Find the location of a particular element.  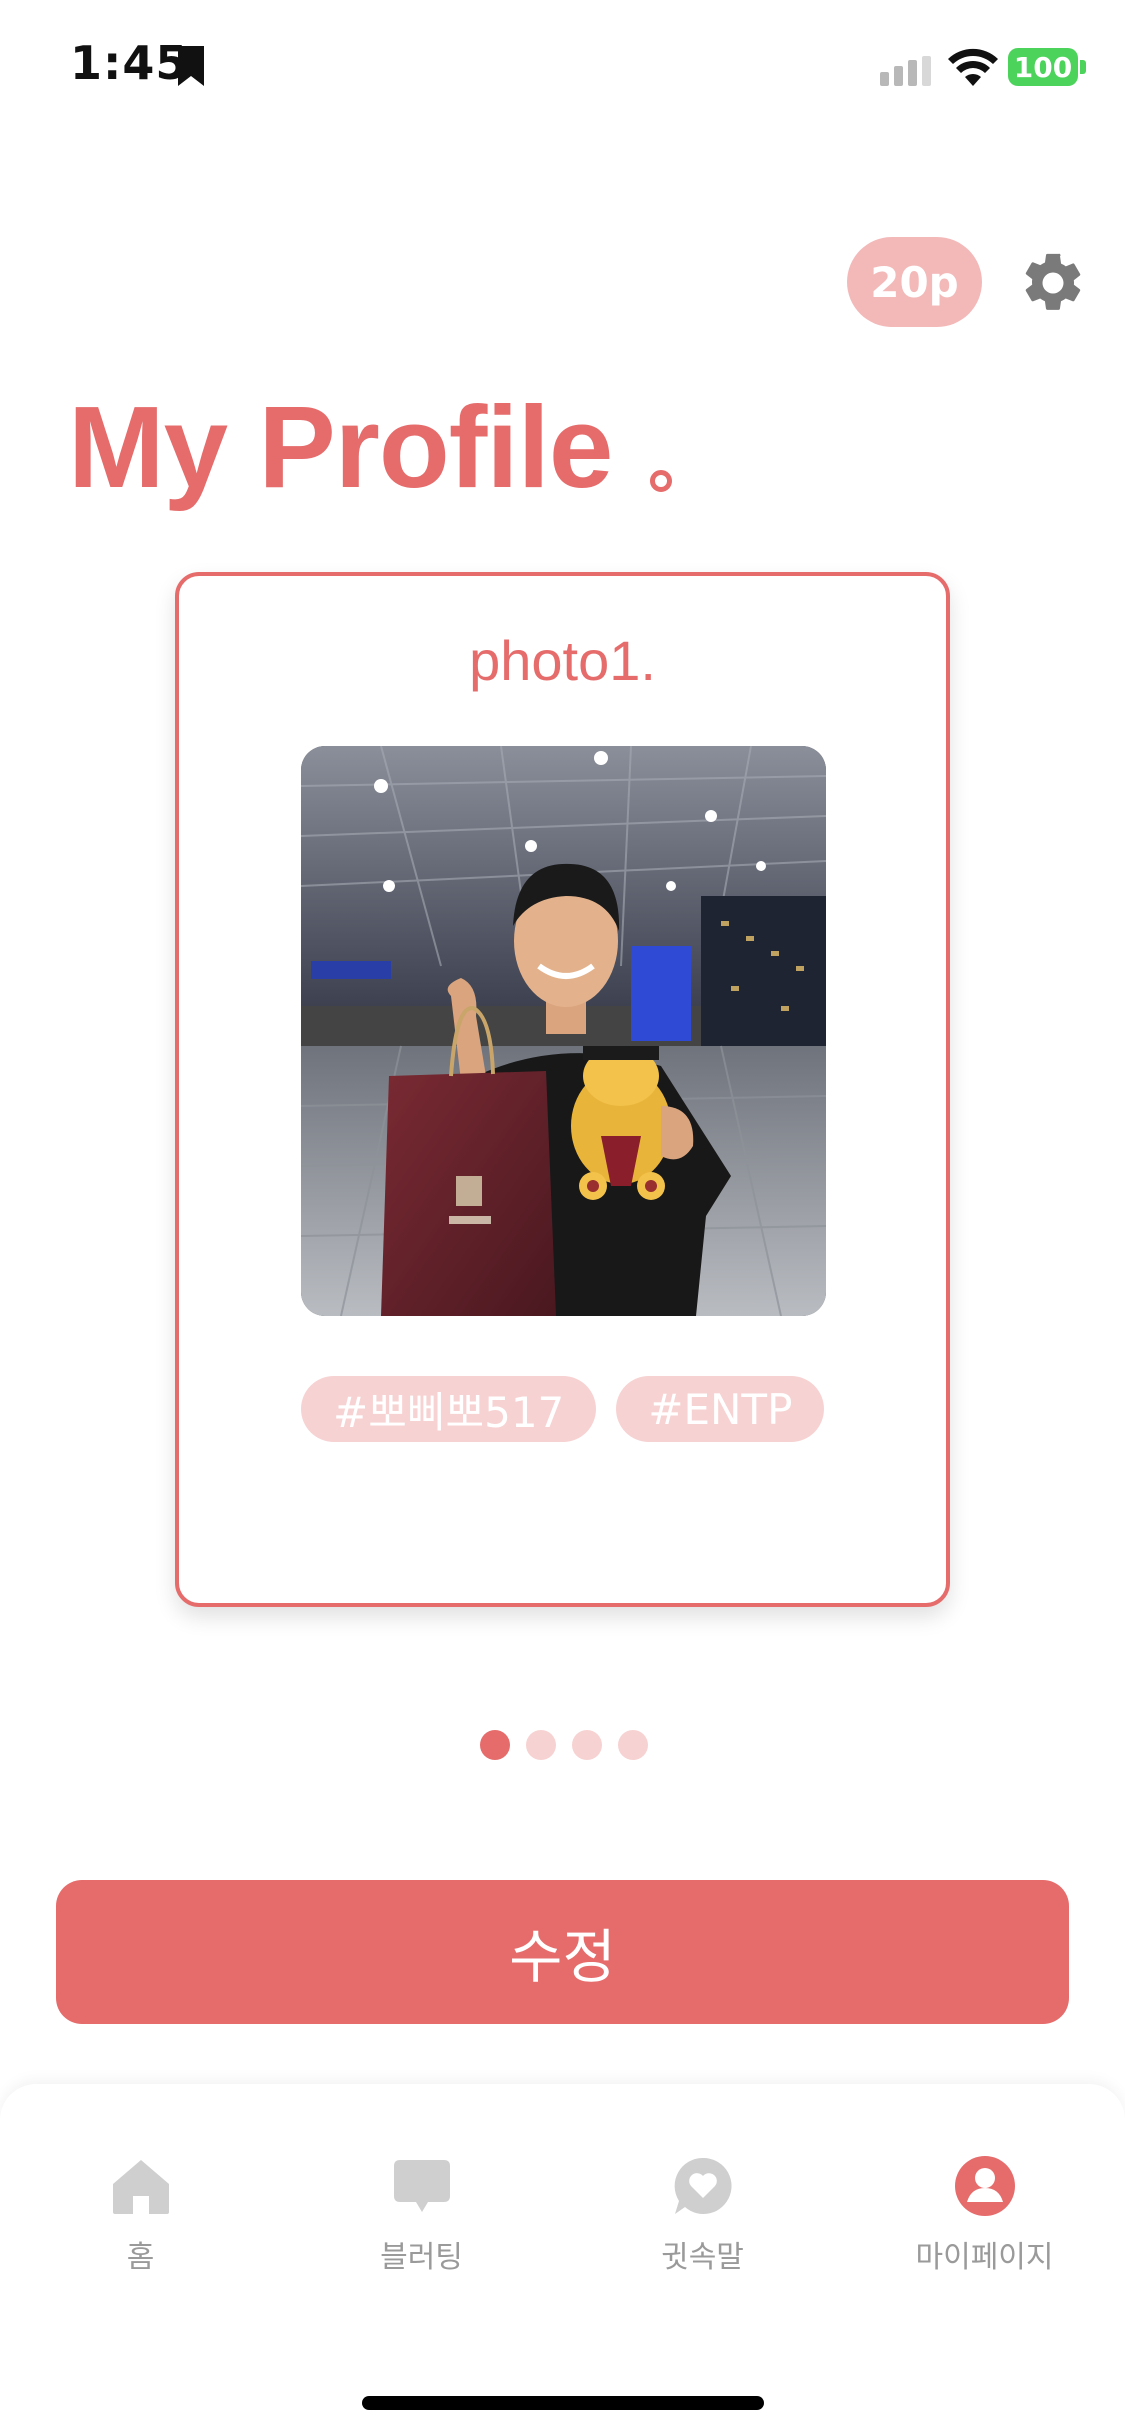

tab-home-label: 홈 is located at coordinates (140, 2257).